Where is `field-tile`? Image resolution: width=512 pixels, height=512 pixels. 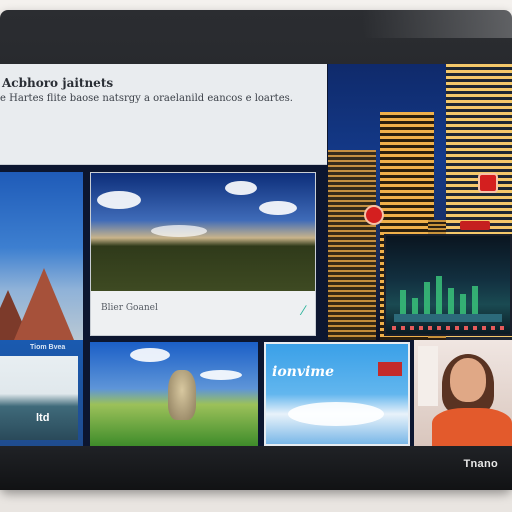
field-tile is located at coordinates (174, 394).